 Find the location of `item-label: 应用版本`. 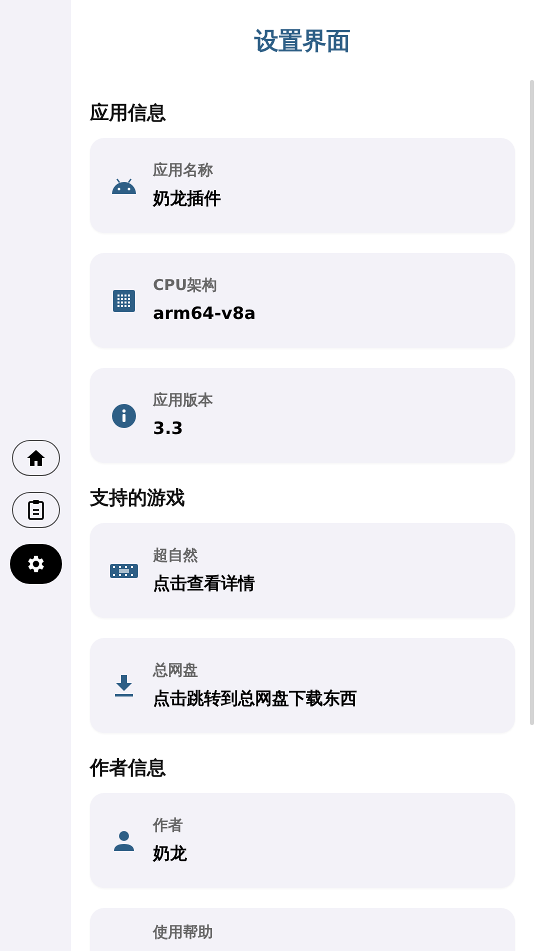

item-label: 应用版本 is located at coordinates (183, 400).